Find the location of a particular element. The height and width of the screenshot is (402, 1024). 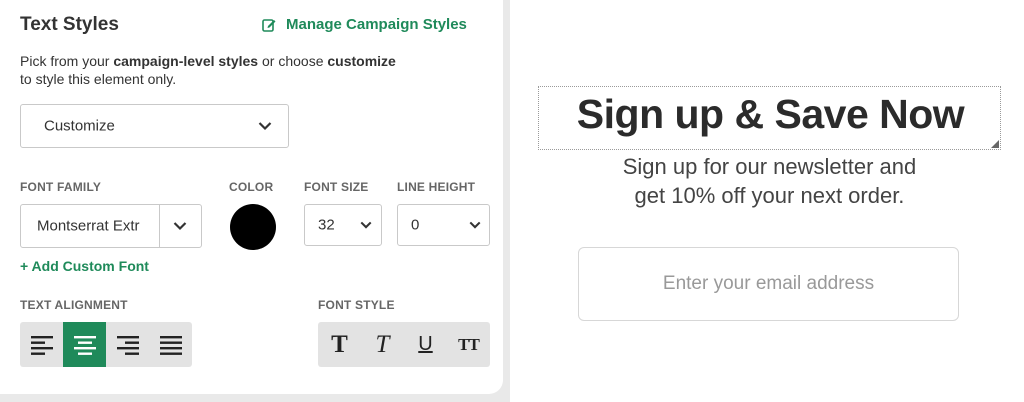

style-select: Customize is located at coordinates (154, 126).